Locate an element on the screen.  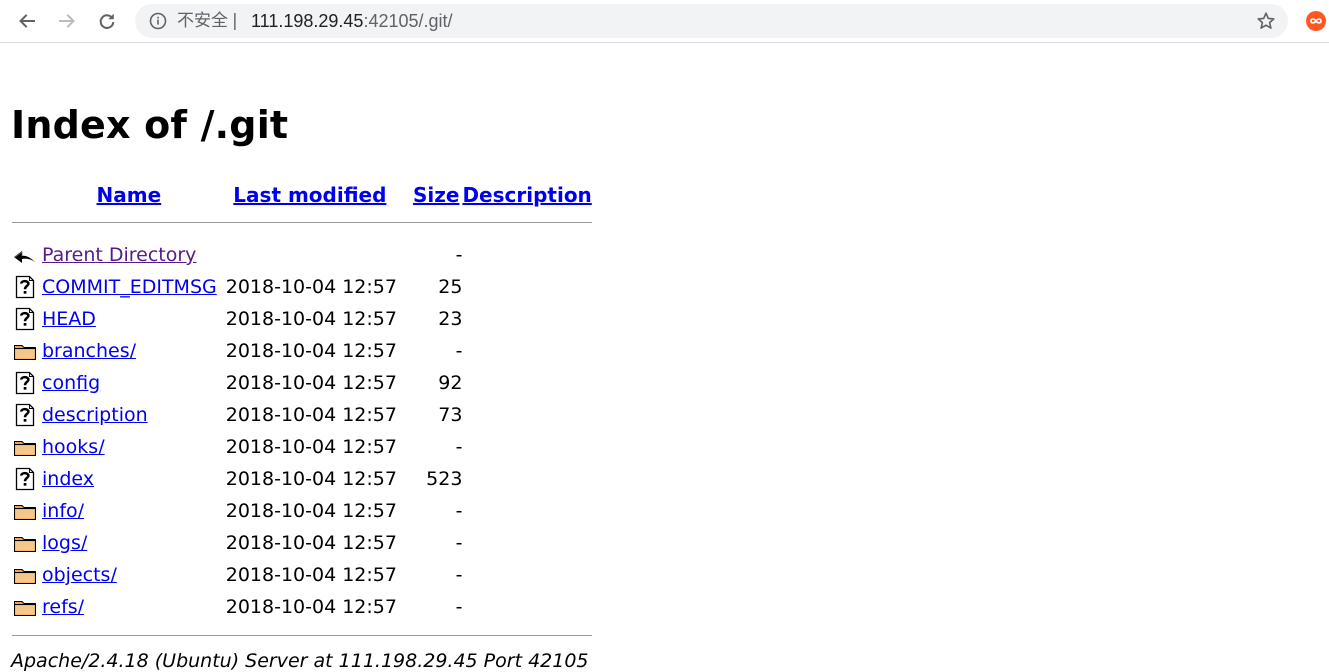
row-name-cell: description is located at coordinates (129, 415).